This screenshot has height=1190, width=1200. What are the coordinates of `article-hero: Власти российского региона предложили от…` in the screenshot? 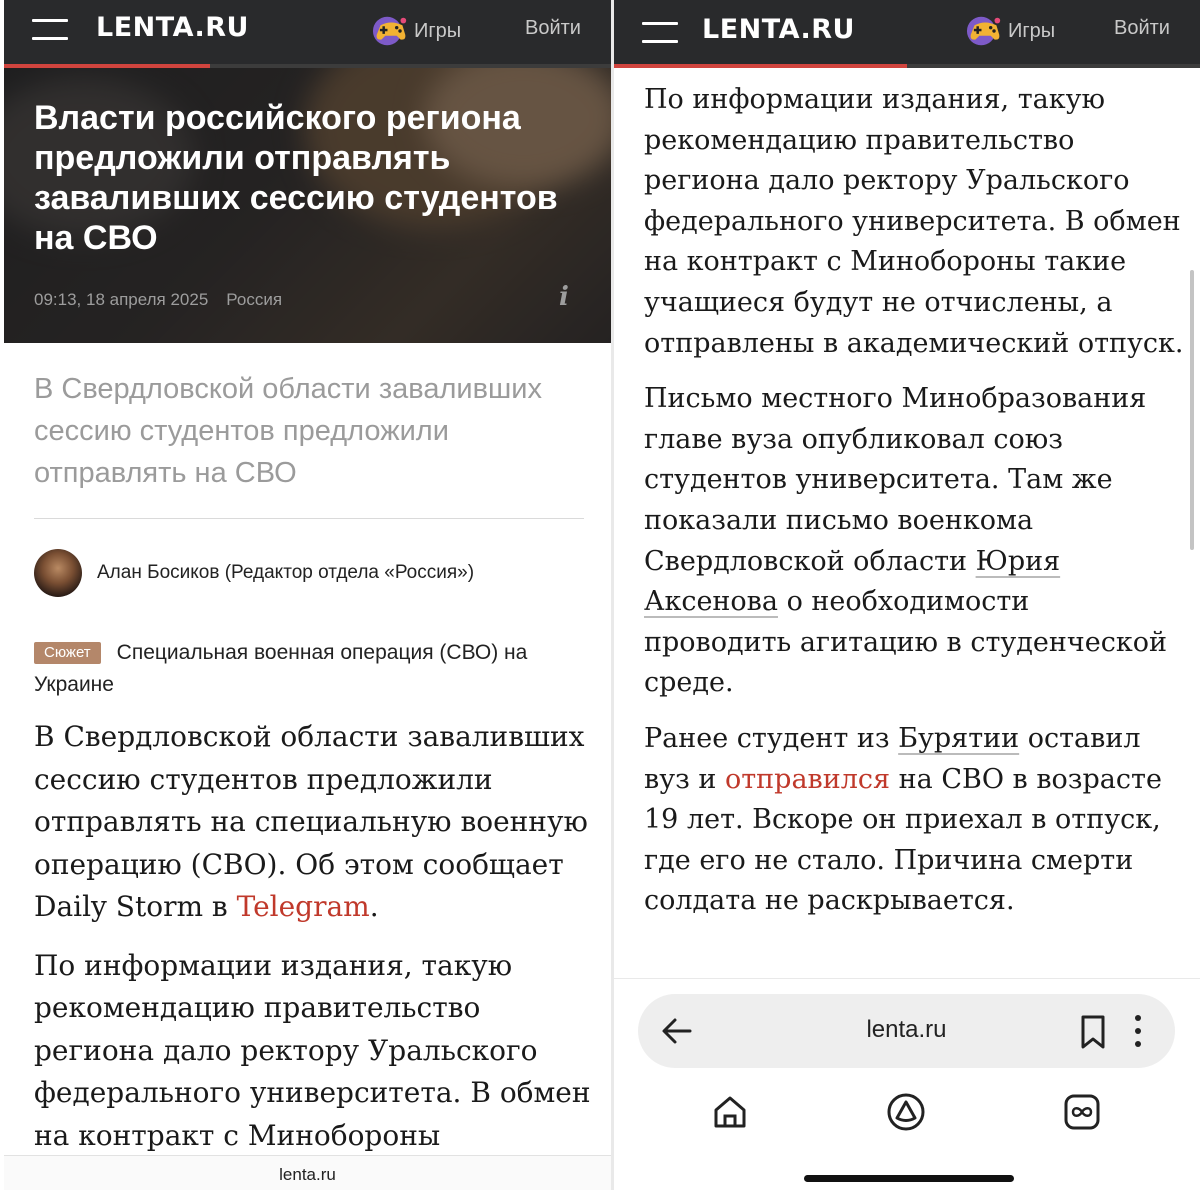 It's located at (307, 205).